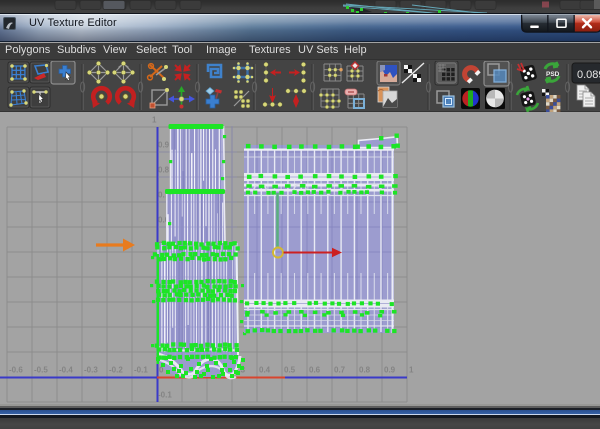  I want to click on svg-text: 0.7, so click(340, 370).